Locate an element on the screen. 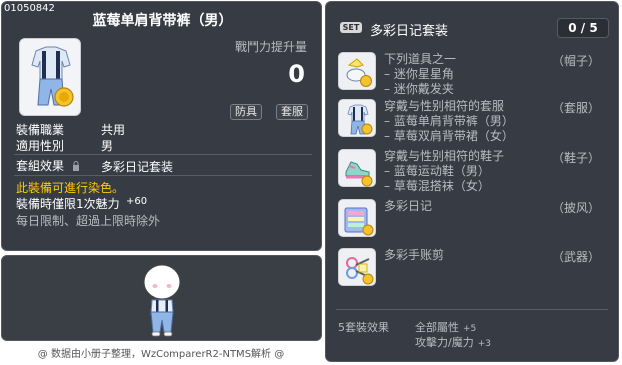  slot-type-label: （武器） is located at coordinates (575, 257).